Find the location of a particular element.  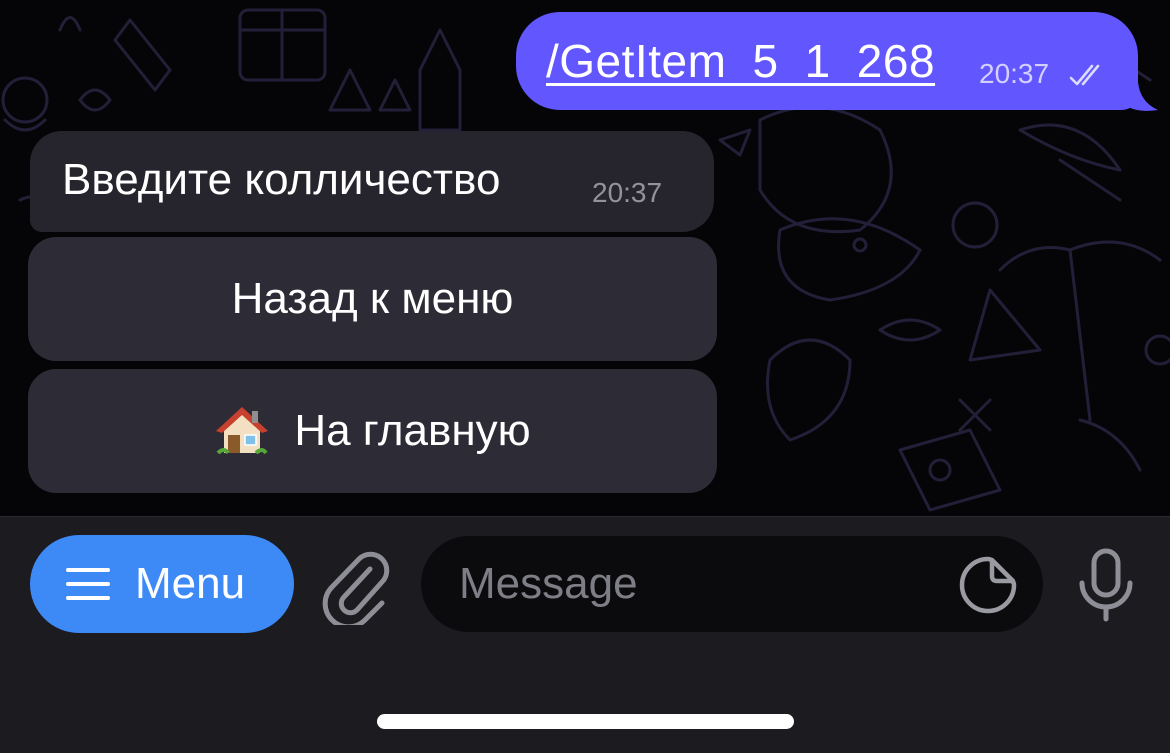

home-button: На главную is located at coordinates (372, 431).